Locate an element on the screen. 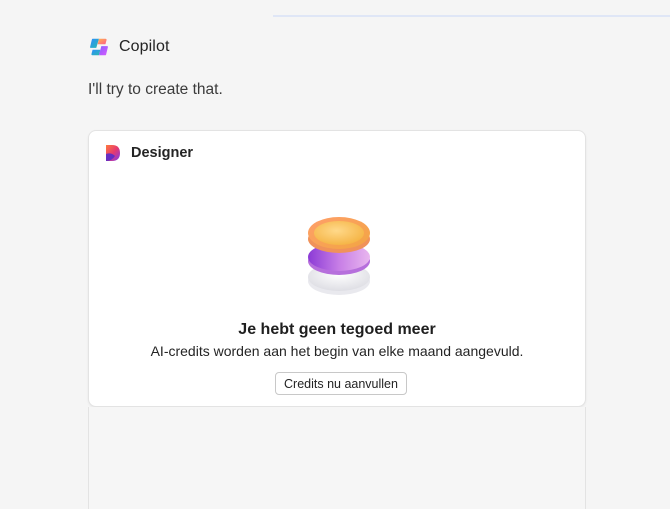 The image size is (670, 509). assistant-header: Copilot is located at coordinates (129, 47).